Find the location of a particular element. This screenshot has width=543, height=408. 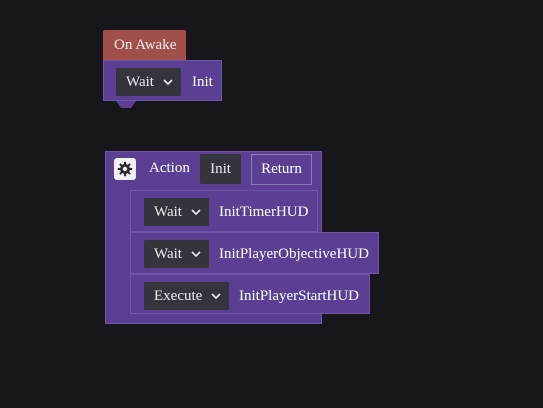

mode-dropdown-value: Execute is located at coordinates (178, 295).